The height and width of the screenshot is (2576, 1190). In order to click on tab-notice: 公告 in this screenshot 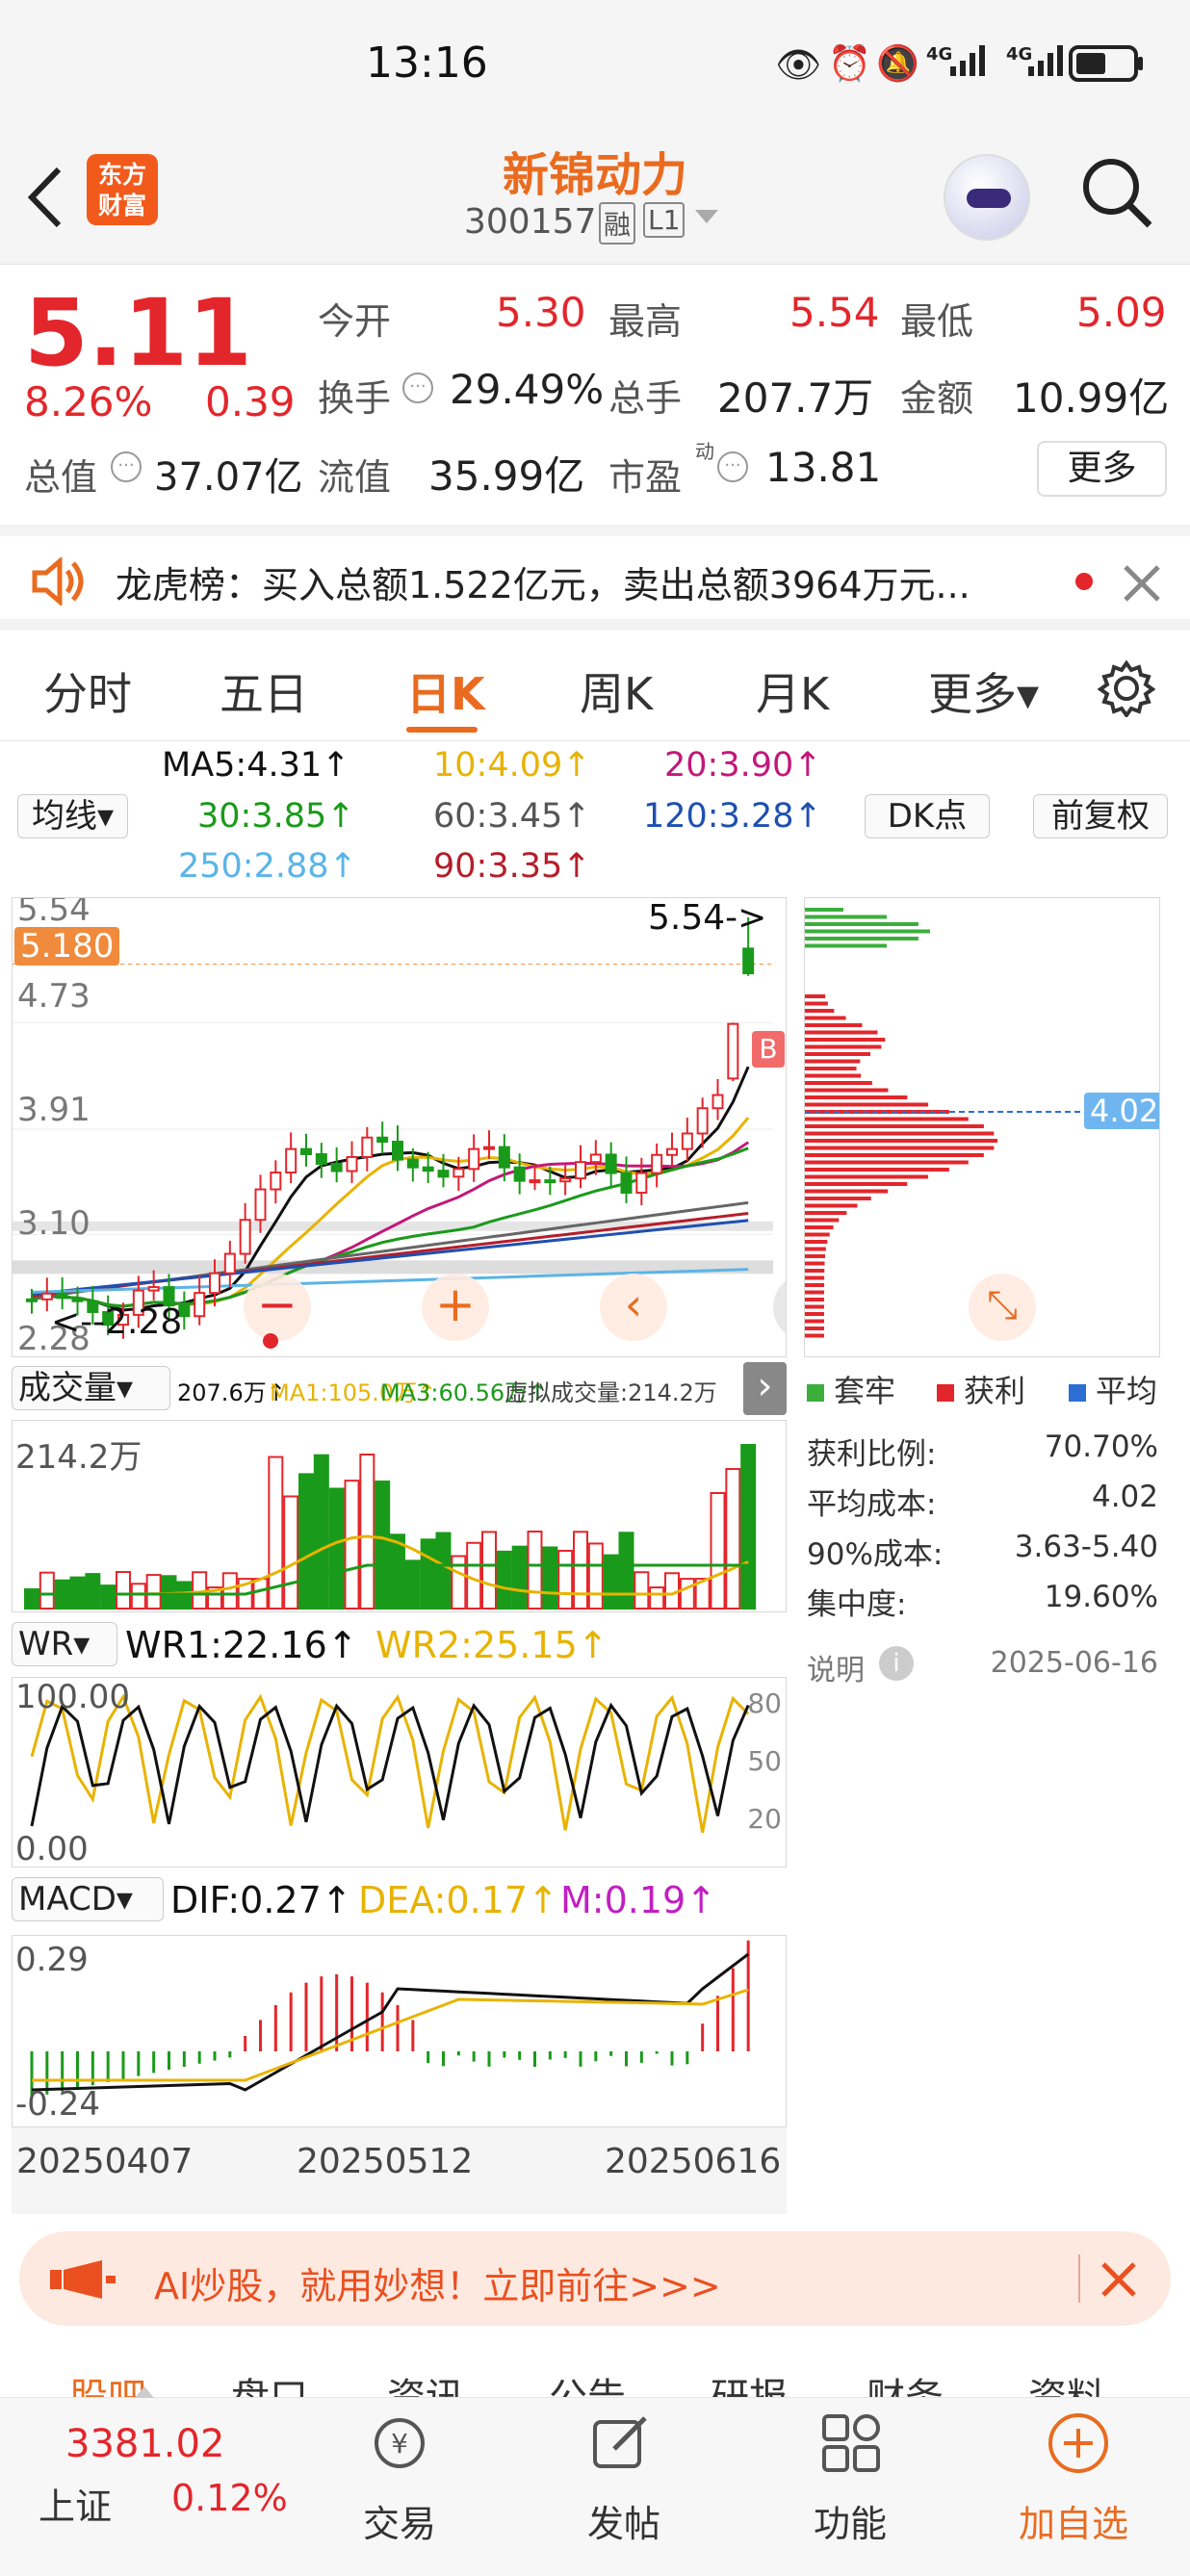, I will do `click(588, 2382)`.